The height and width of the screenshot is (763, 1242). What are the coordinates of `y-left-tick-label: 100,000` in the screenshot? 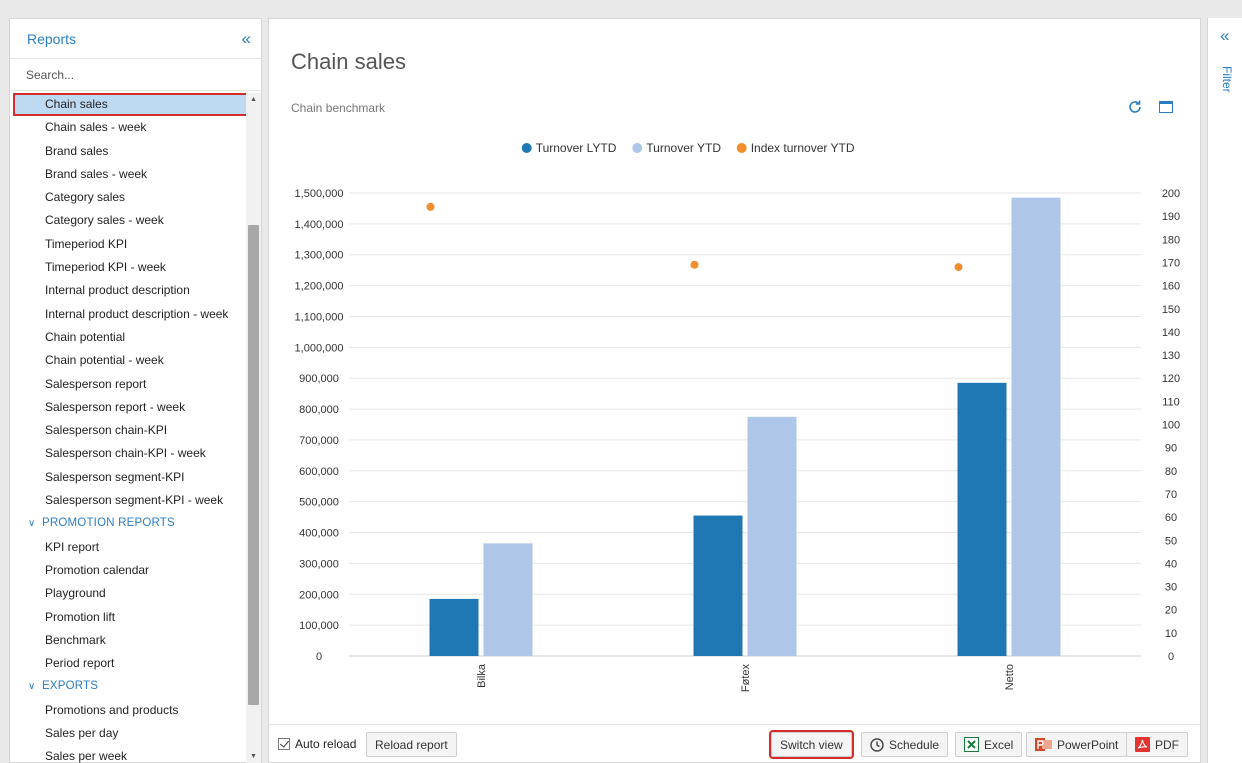 It's located at (319, 626).